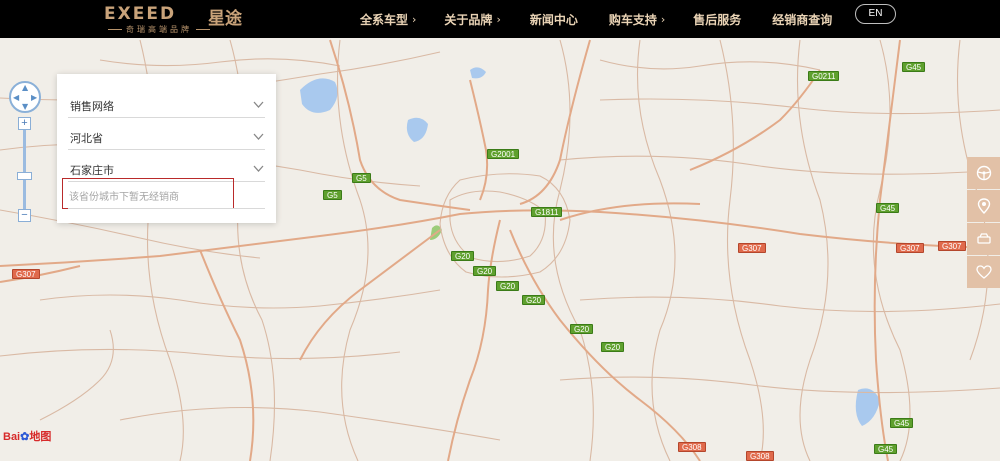 The width and height of the screenshot is (1000, 461). I want to click on steering-wheel-icon, so click(983, 173).